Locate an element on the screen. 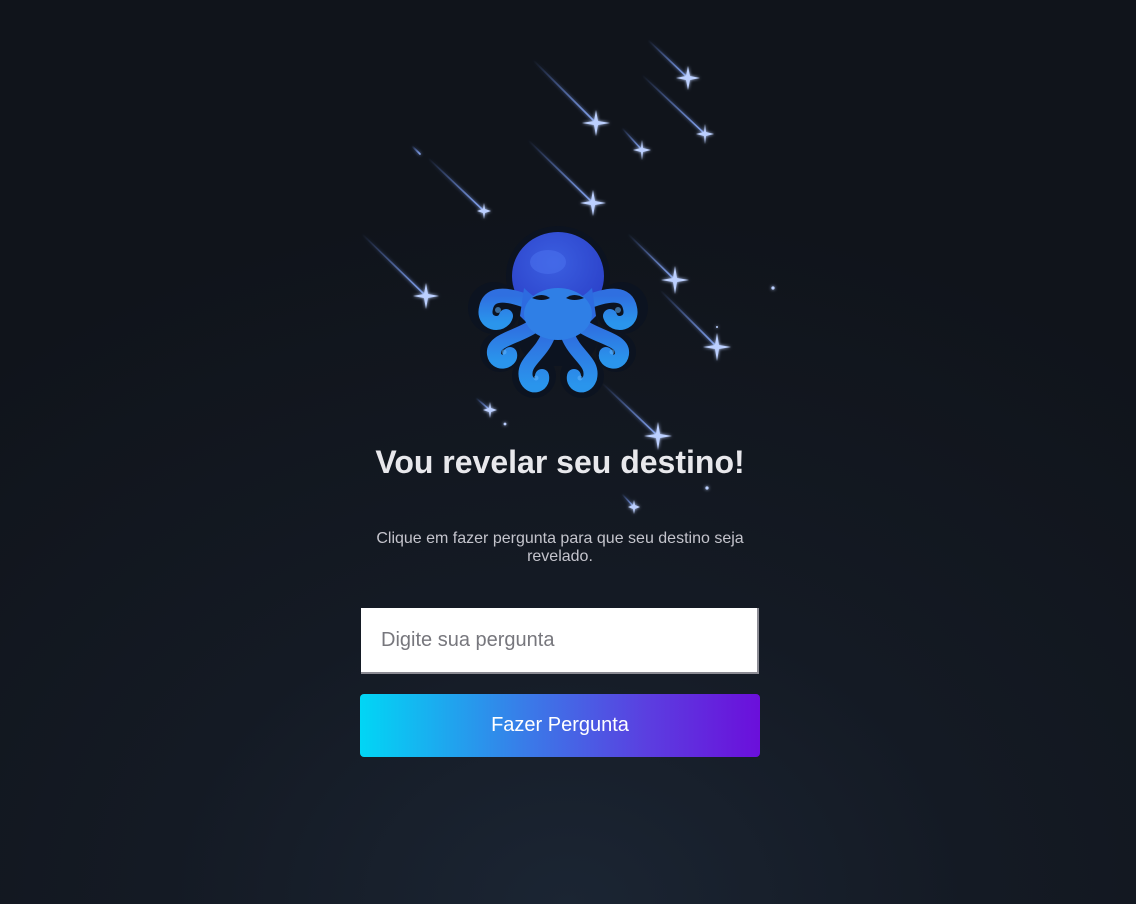  ask-question-button: Fazer Pergunta is located at coordinates (560, 725).